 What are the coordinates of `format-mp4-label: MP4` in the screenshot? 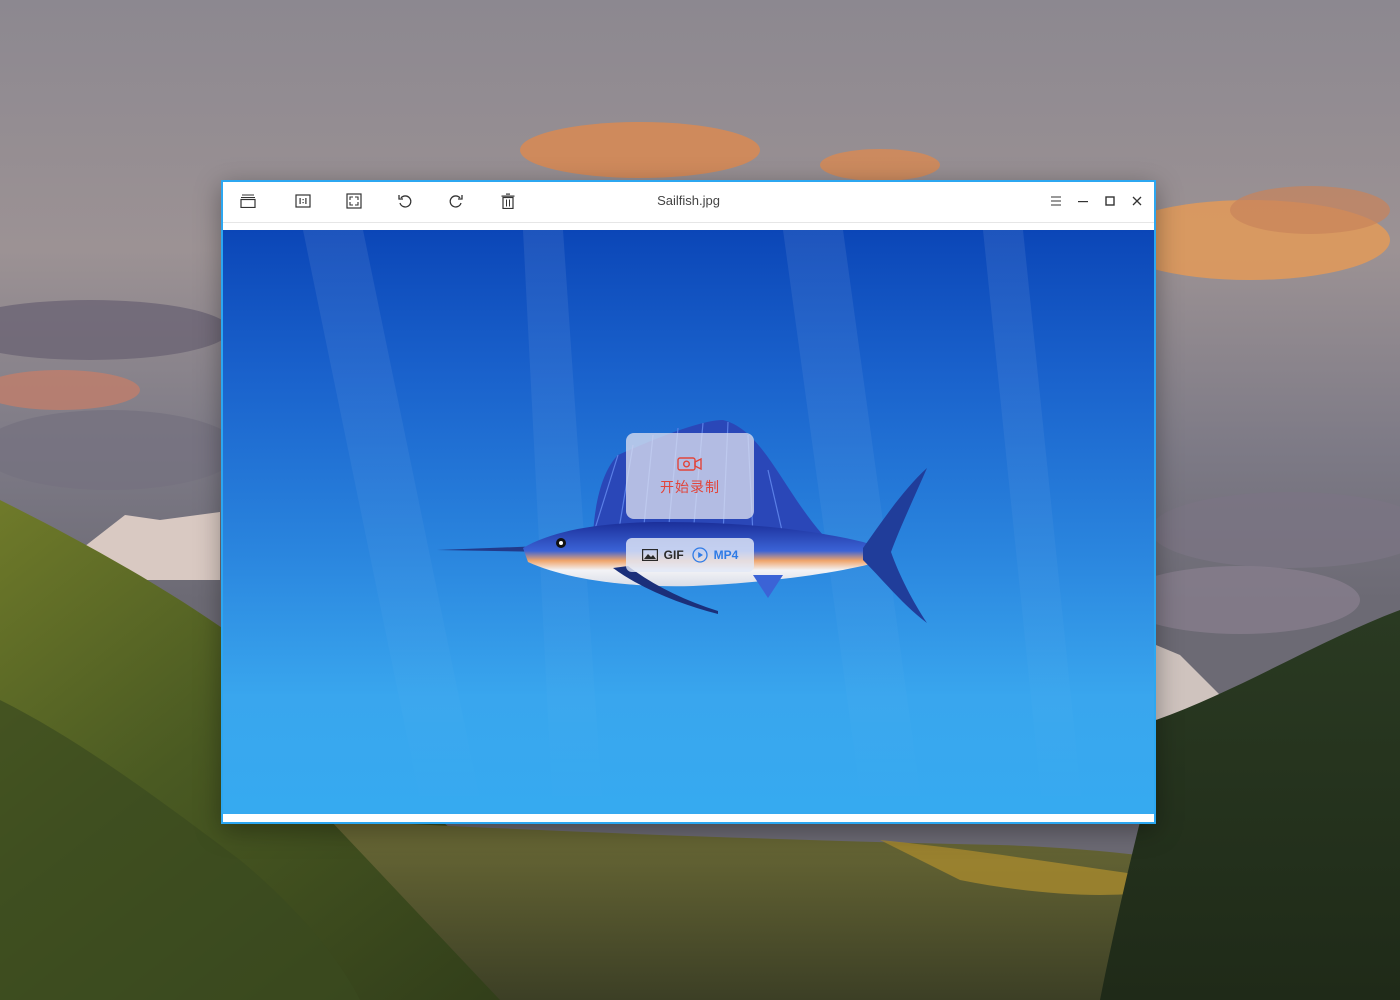 It's located at (726, 555).